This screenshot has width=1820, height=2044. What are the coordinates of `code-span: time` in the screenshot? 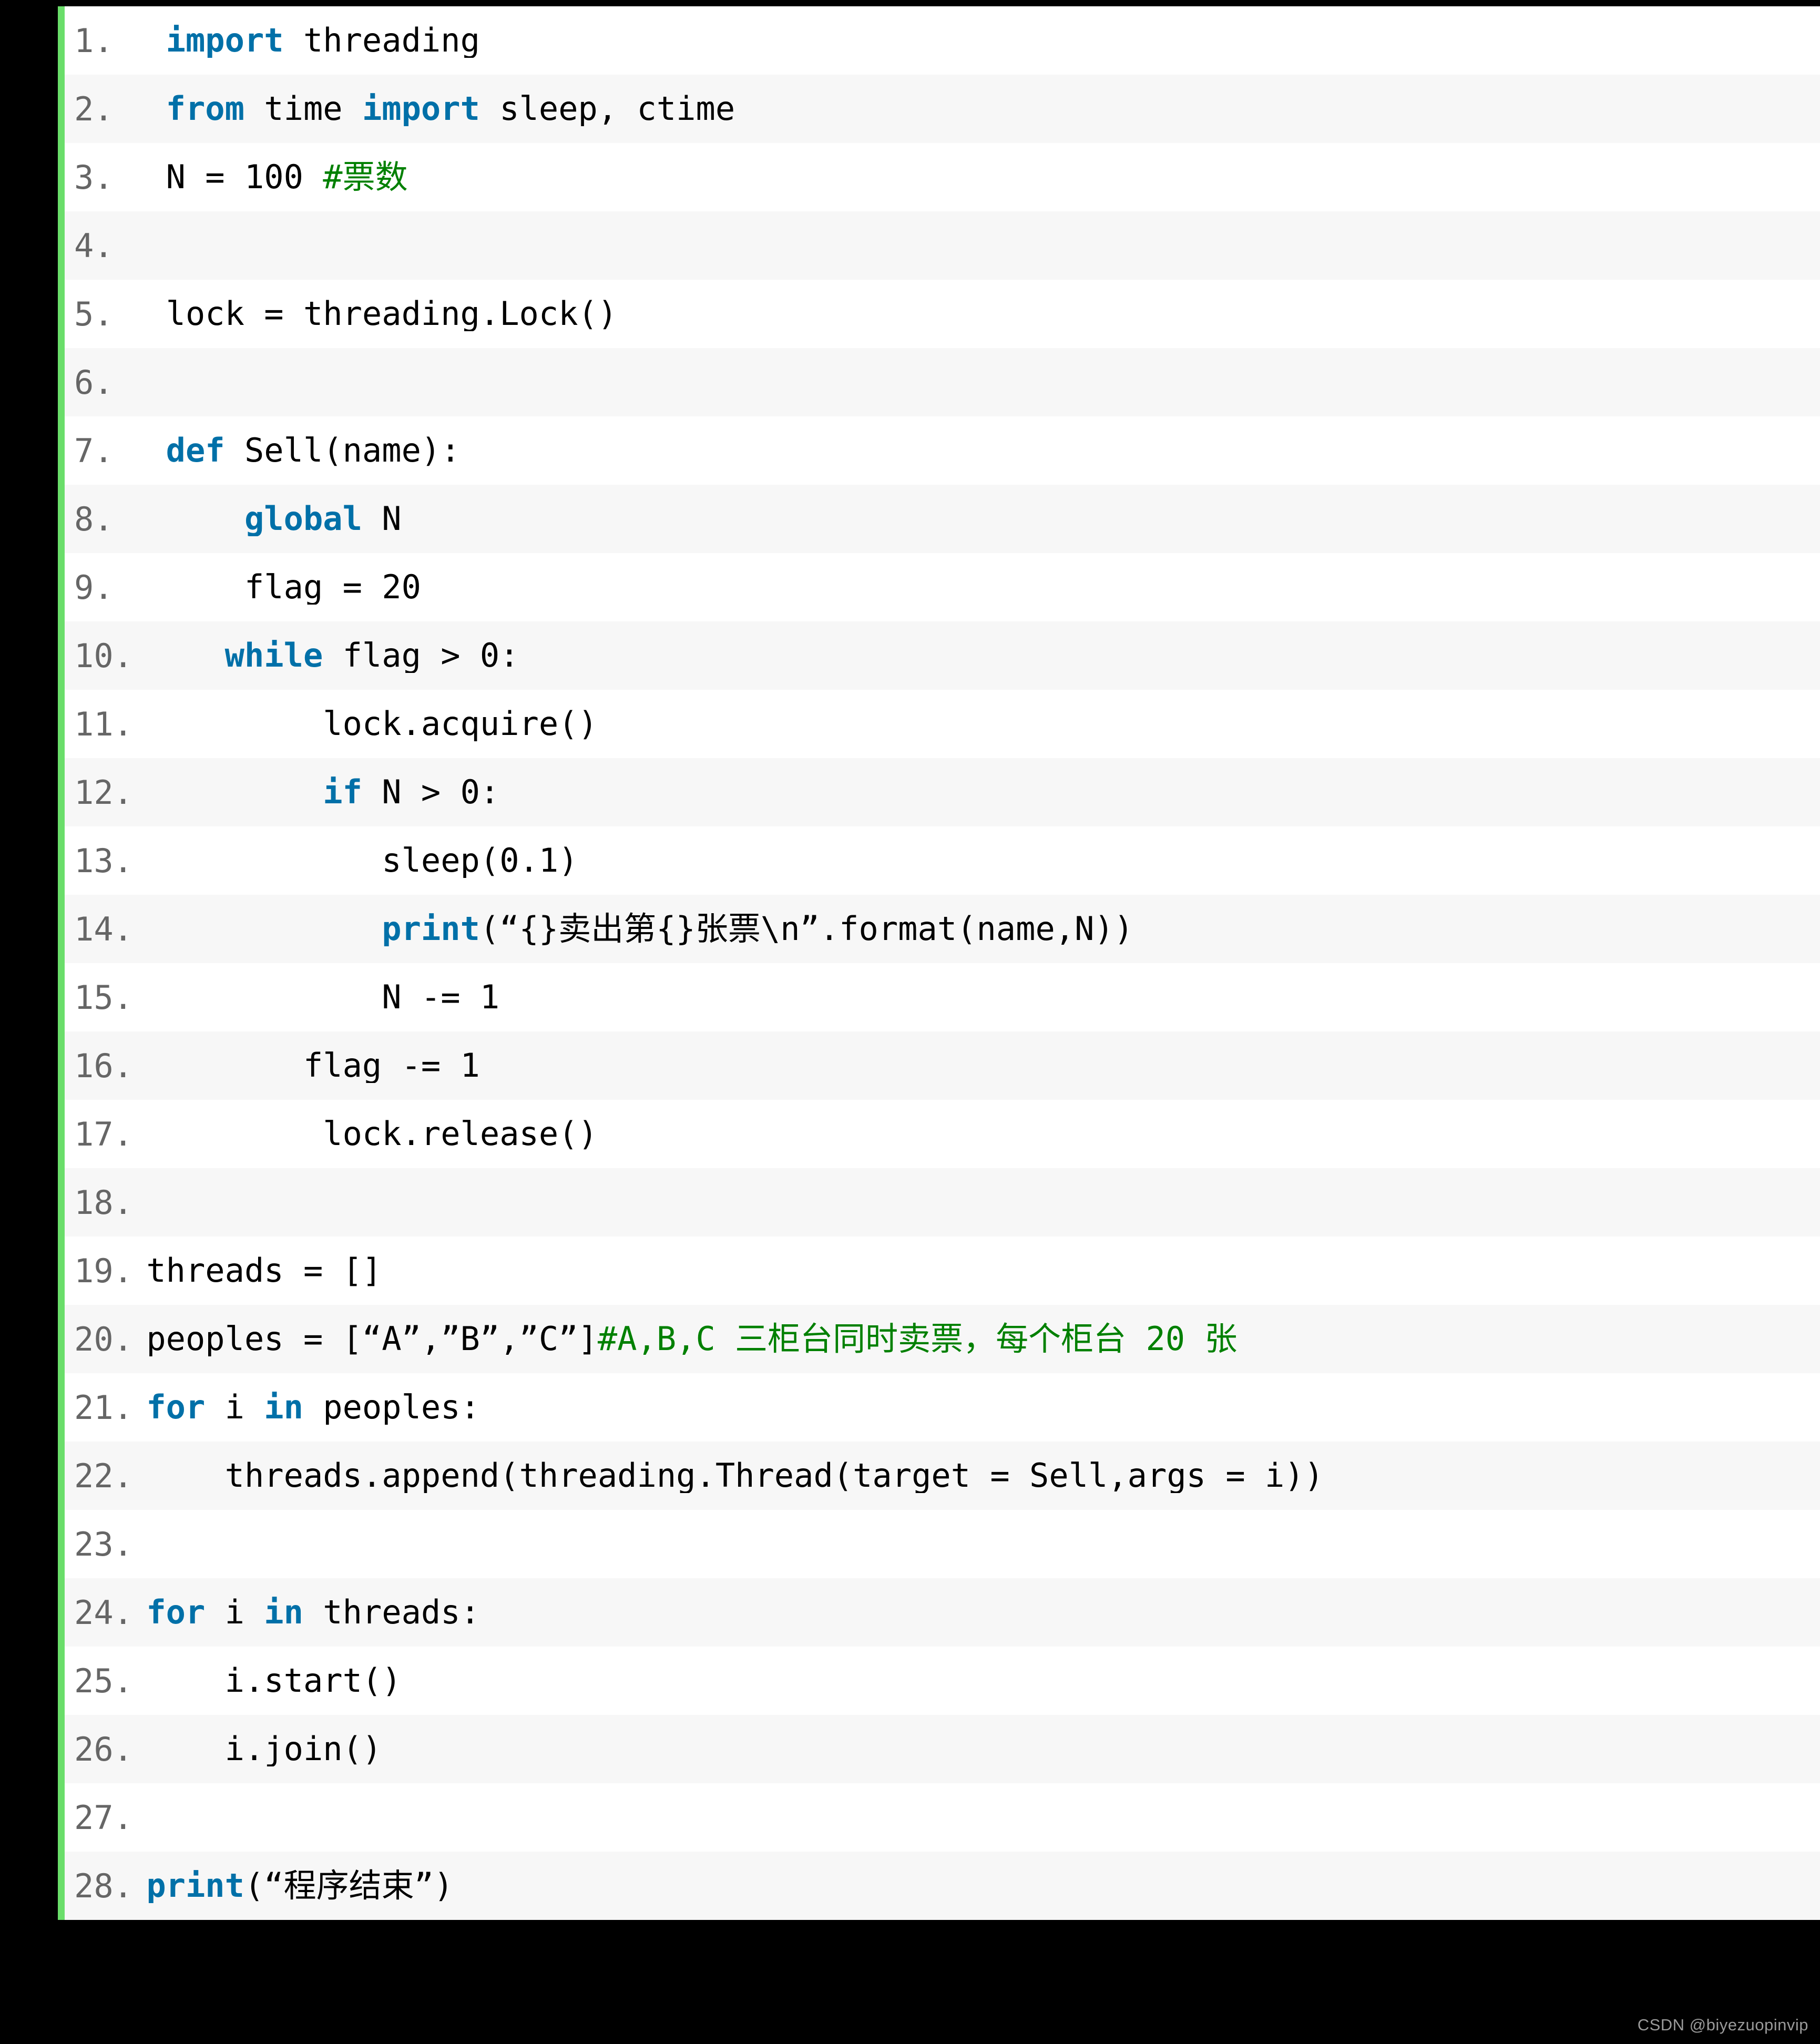 It's located at (303, 108).